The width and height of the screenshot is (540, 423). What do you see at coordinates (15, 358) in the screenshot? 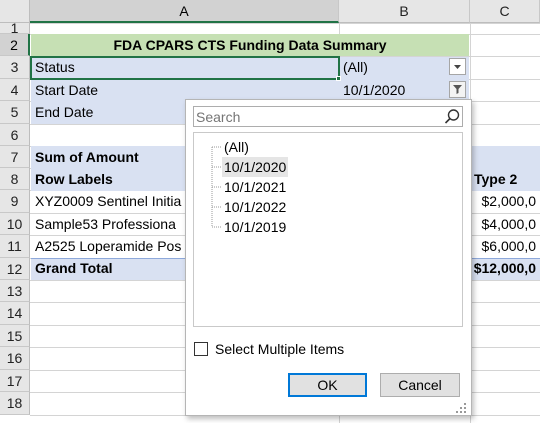
I see `row-header-16: 16` at bounding box center [15, 358].